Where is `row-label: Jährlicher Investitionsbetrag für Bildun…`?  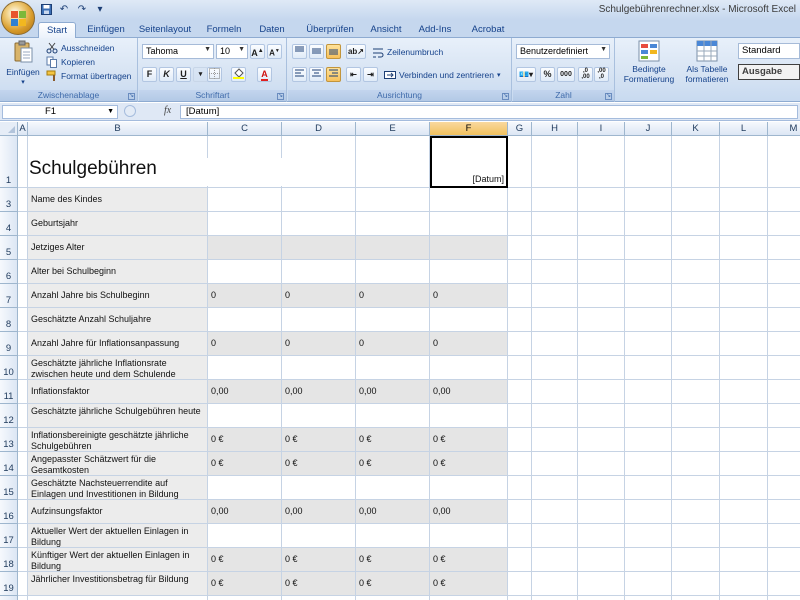 row-label: Jährlicher Investitionsbetrag für Bildun… is located at coordinates (117, 583).